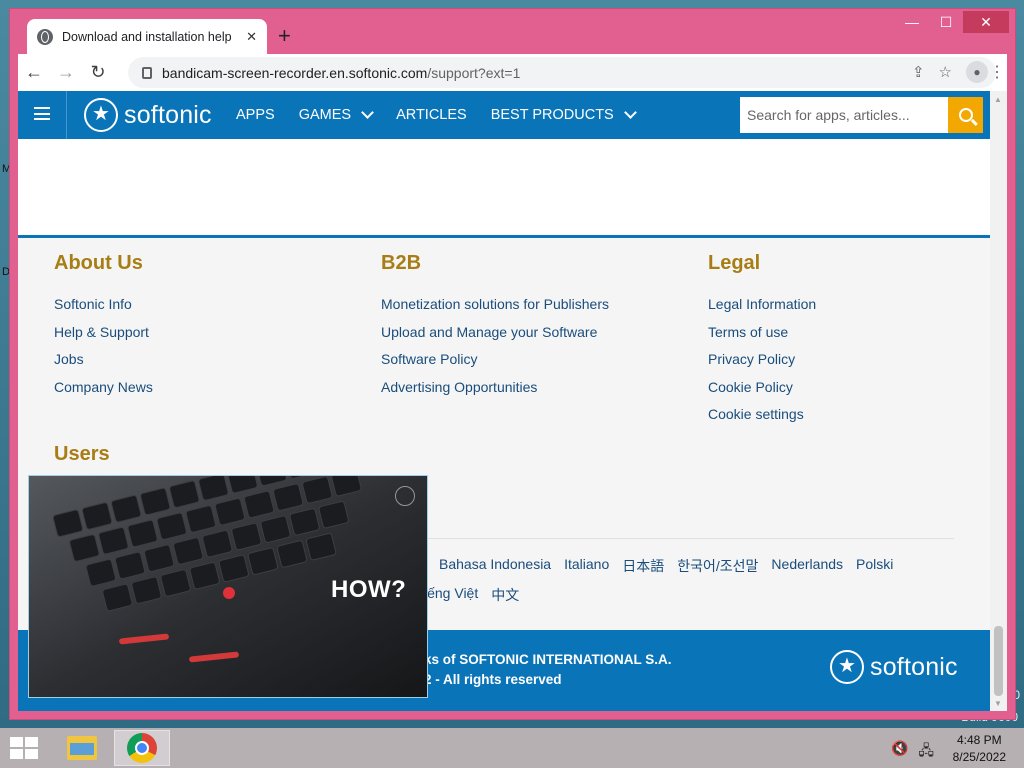 This screenshot has width=1024, height=768. Describe the element at coordinates (874, 566) in the screenshot. I see `language-link: Polski` at that location.